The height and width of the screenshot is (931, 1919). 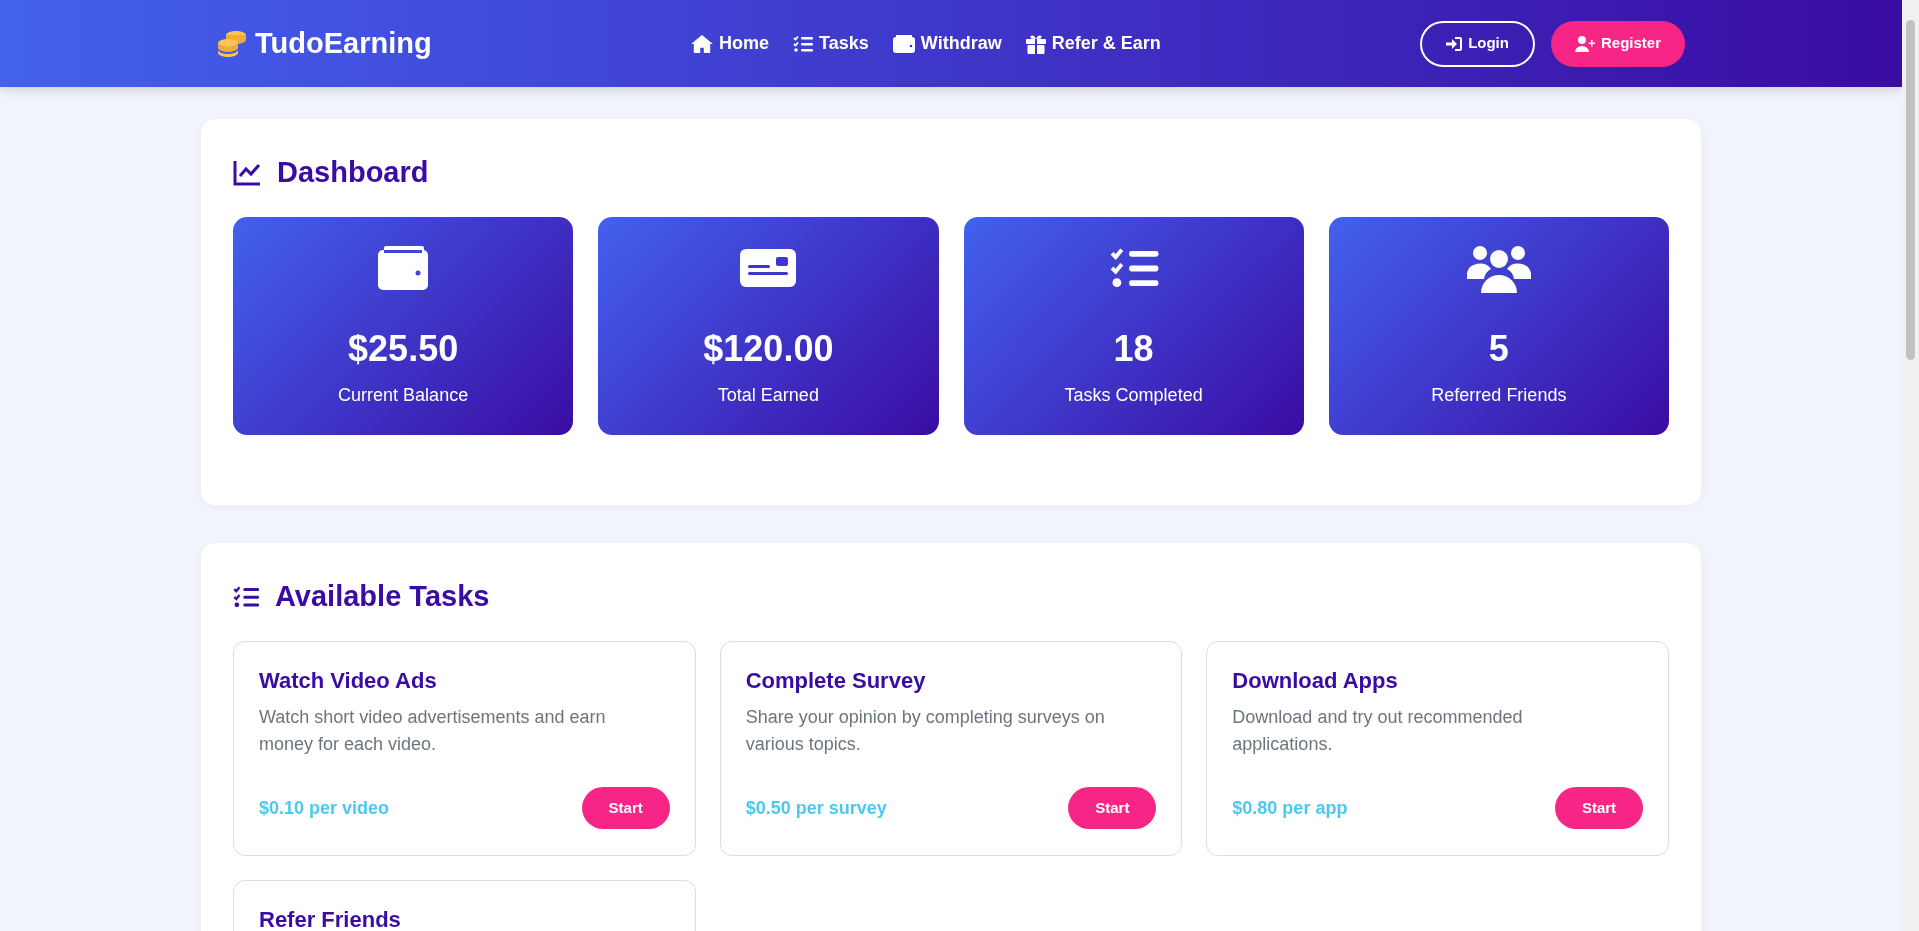 What do you see at coordinates (1498, 268) in the screenshot?
I see `users-icon` at bounding box center [1498, 268].